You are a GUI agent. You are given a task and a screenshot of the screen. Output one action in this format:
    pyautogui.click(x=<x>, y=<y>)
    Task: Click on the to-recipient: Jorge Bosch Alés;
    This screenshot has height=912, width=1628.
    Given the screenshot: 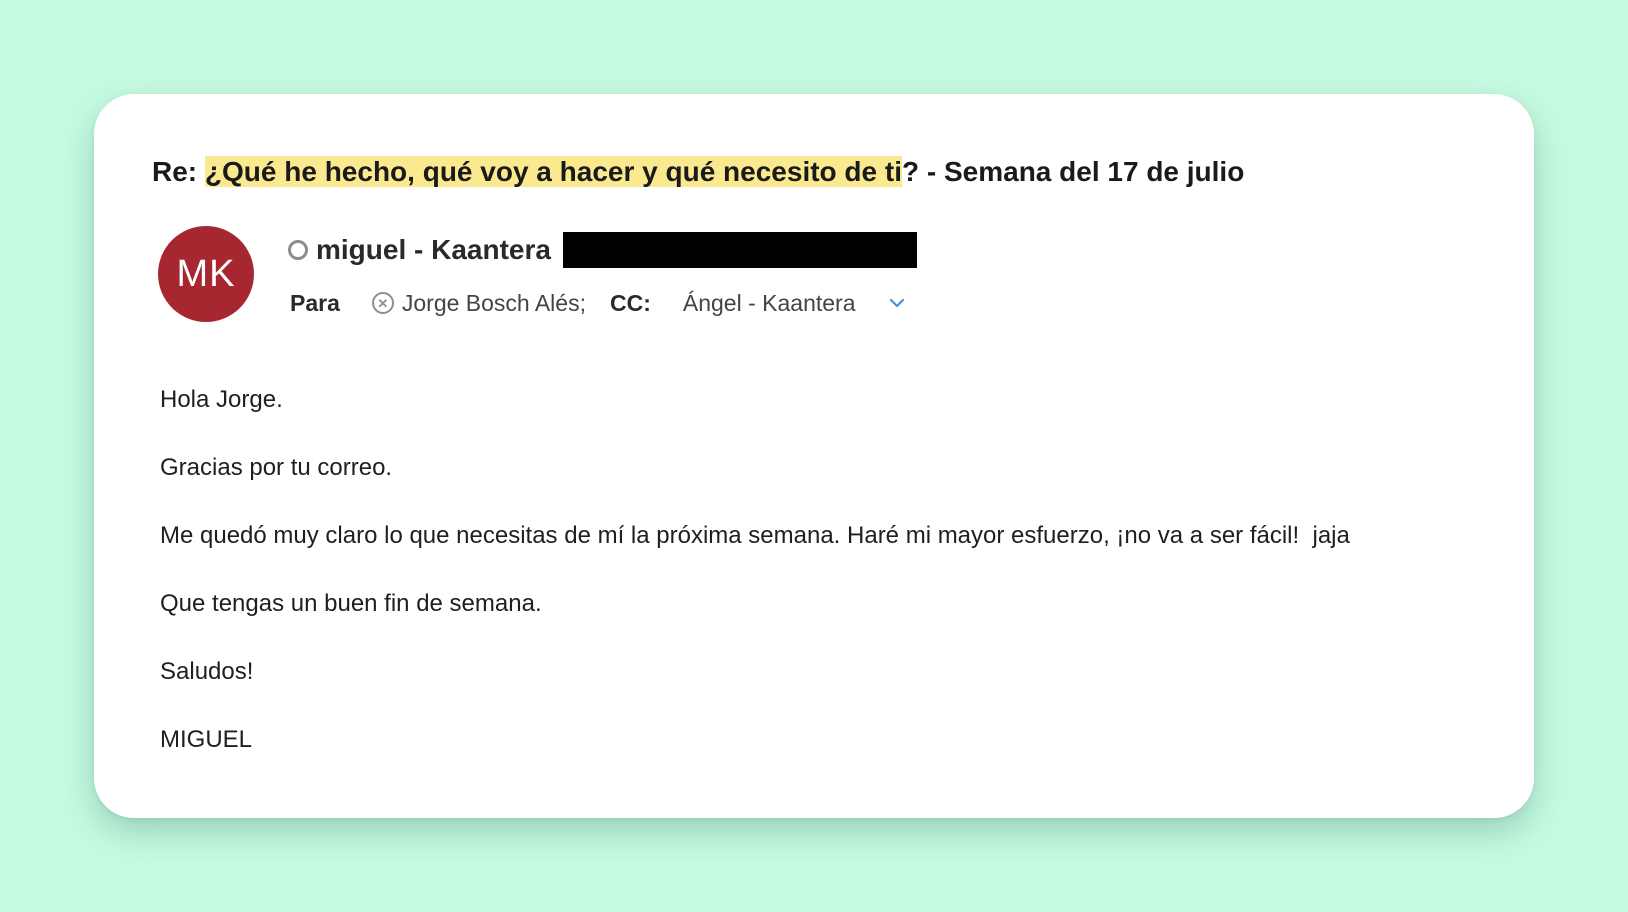 What is the action you would take?
    pyautogui.click(x=494, y=303)
    